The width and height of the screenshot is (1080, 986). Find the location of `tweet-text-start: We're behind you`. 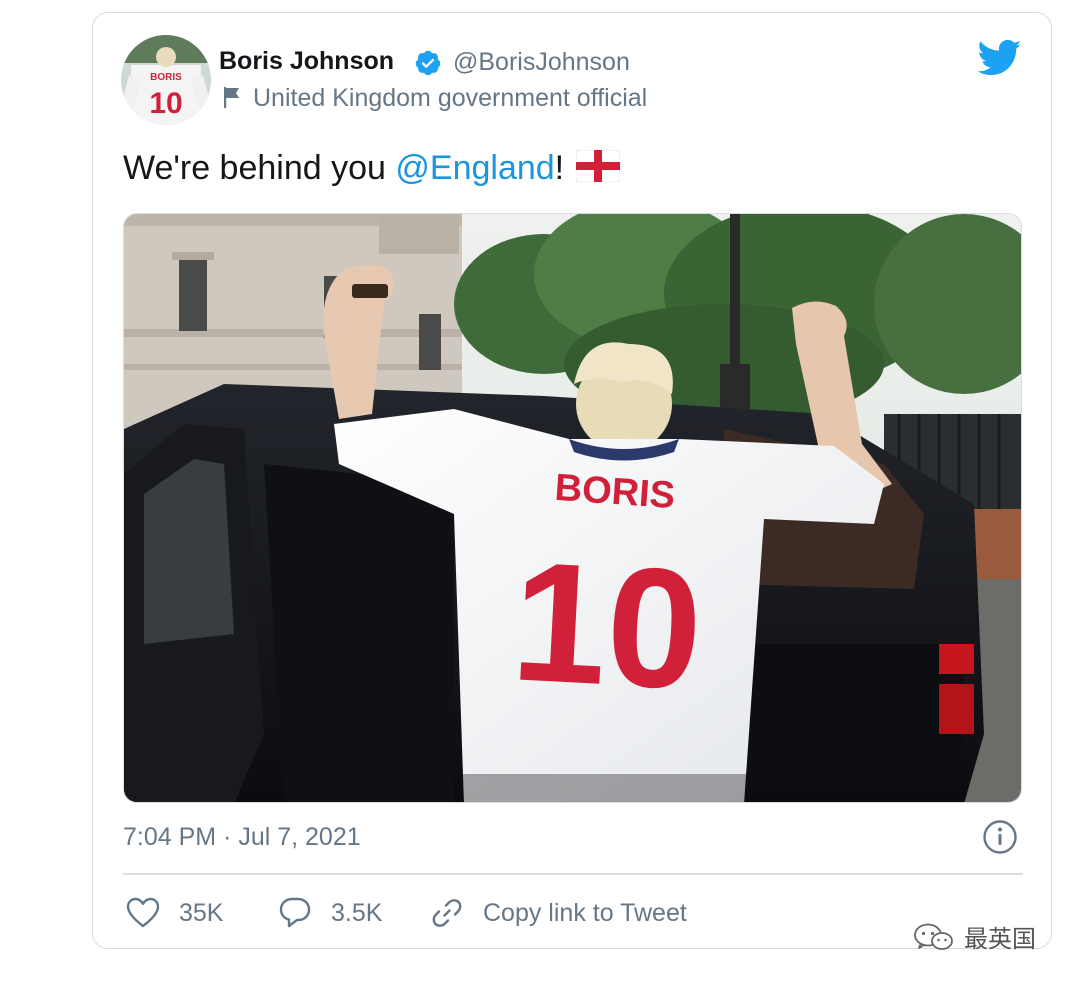

tweet-text-start: We're behind you is located at coordinates (259, 168).